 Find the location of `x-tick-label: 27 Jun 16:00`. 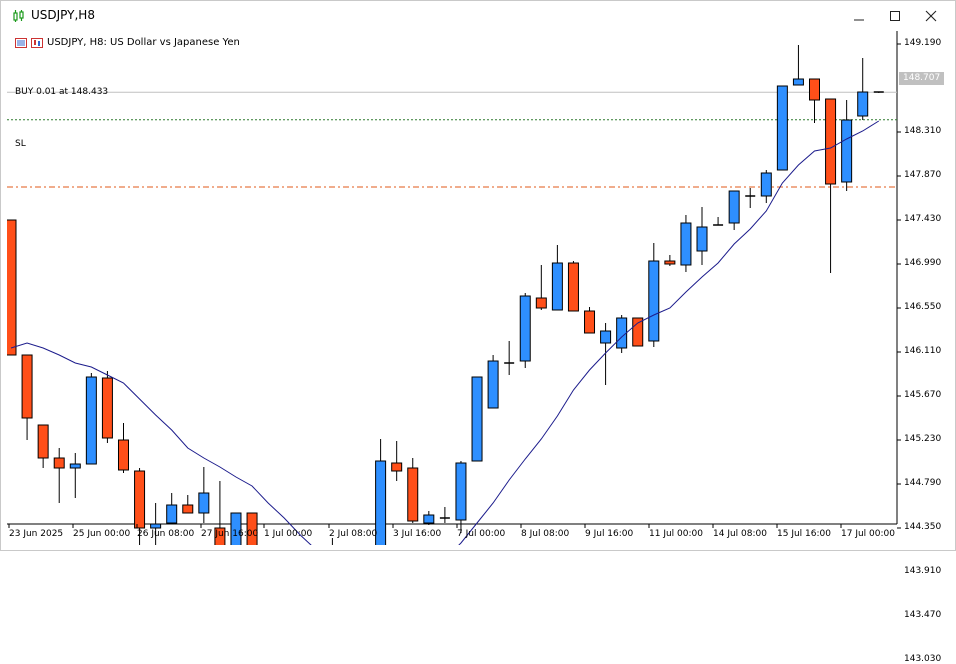

x-tick-label: 27 Jun 16:00 is located at coordinates (230, 534).